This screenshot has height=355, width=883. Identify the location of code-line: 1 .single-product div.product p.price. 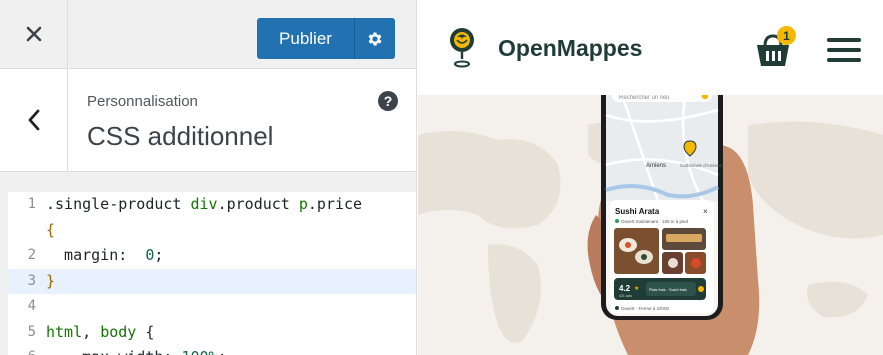
(212, 205).